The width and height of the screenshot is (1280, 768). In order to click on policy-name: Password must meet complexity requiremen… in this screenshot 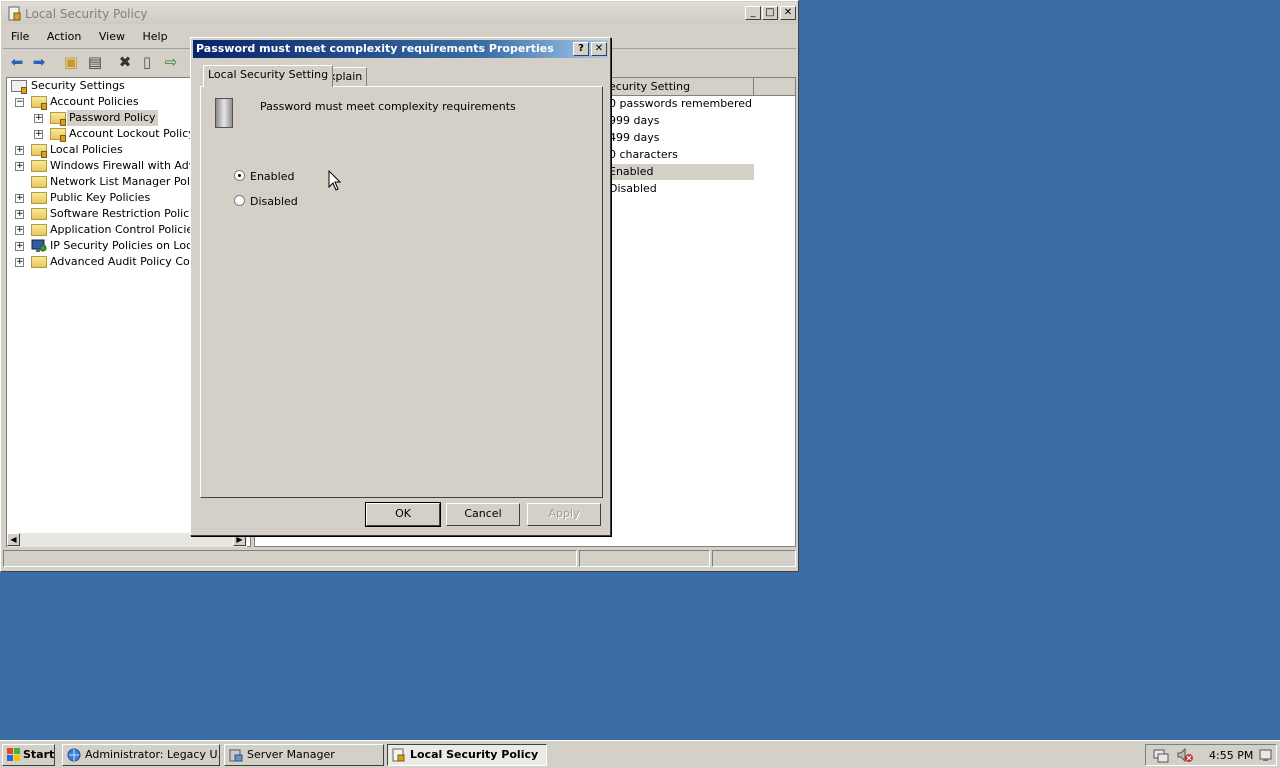, I will do `click(388, 106)`.